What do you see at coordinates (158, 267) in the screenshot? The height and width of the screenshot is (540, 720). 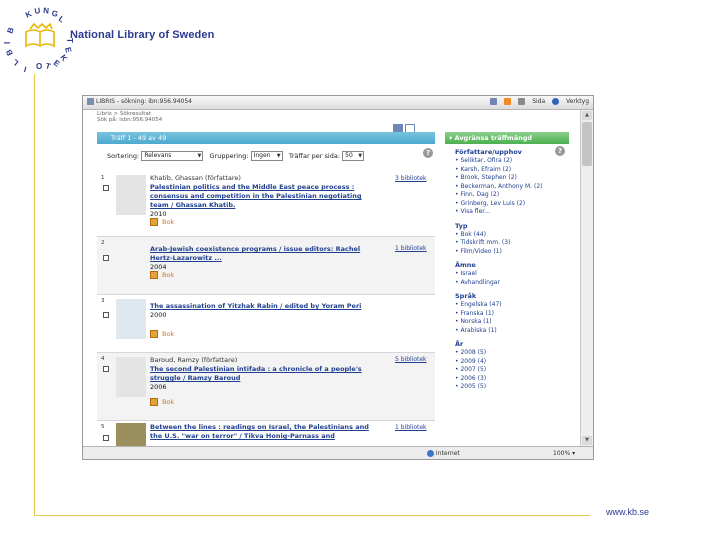 I see `result-year: 2004` at bounding box center [158, 267].